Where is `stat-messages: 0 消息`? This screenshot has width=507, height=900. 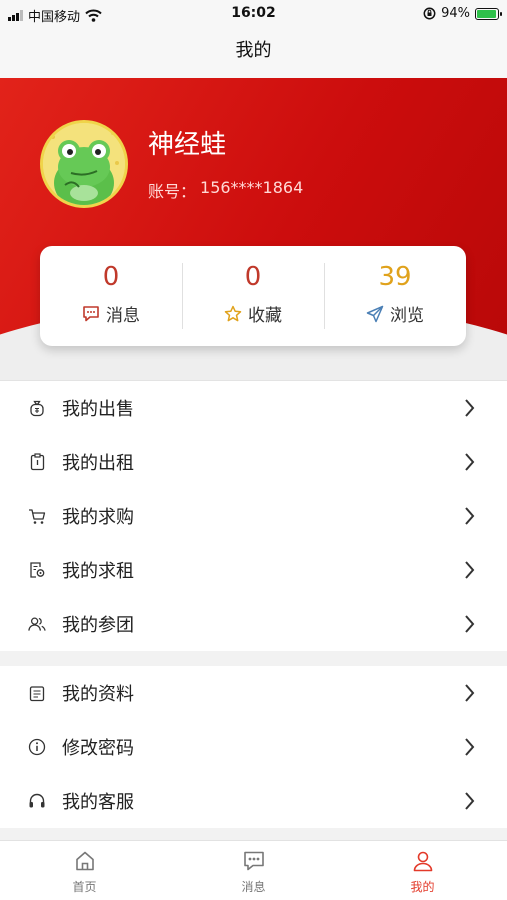 stat-messages: 0 消息 is located at coordinates (111, 296).